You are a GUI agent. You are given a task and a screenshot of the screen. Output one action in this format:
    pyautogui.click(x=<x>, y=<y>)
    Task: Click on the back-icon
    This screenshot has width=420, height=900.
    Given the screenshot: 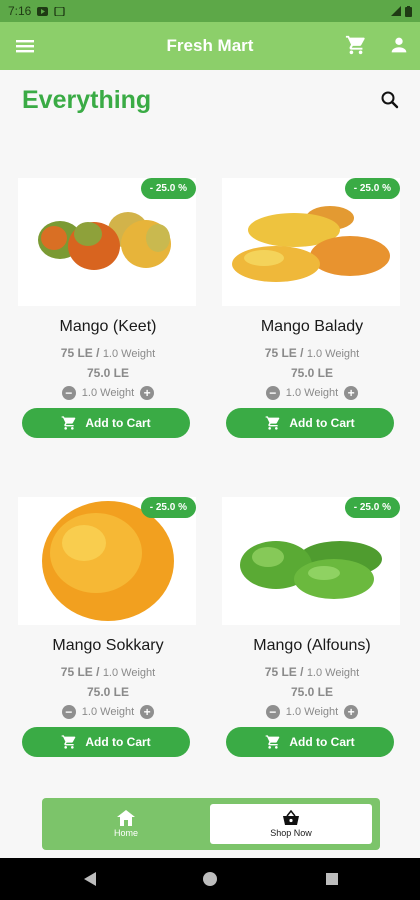 What is the action you would take?
    pyautogui.click(x=90, y=879)
    